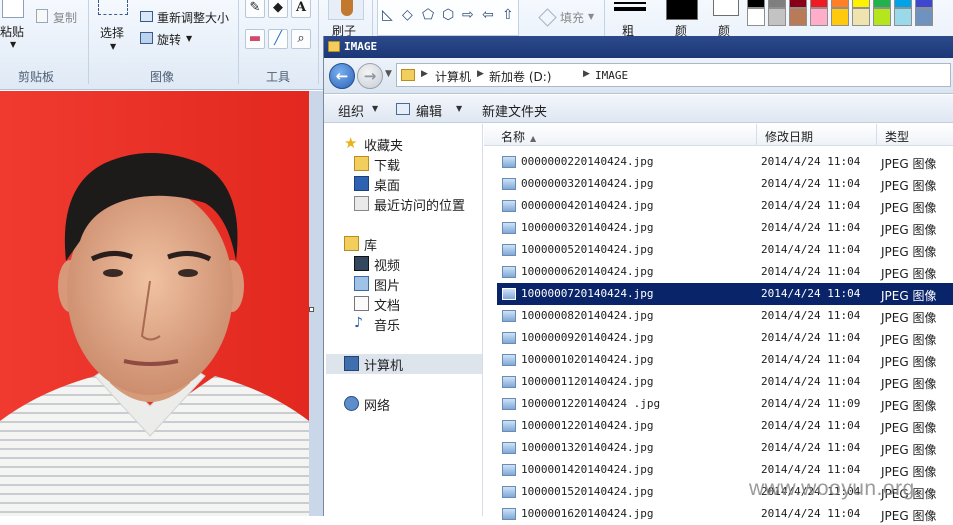 This screenshot has height=525, width=953. Describe the element at coordinates (682, 10) in the screenshot. I see `color1-swatch` at that location.